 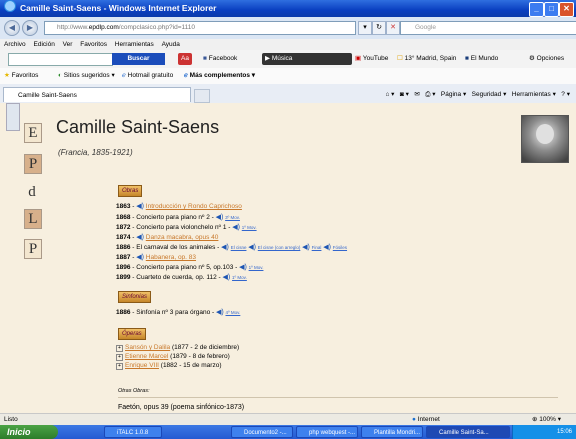 I want to click on fav-mas-complementos: ℯ Más complementos ▾, so click(x=219, y=76).